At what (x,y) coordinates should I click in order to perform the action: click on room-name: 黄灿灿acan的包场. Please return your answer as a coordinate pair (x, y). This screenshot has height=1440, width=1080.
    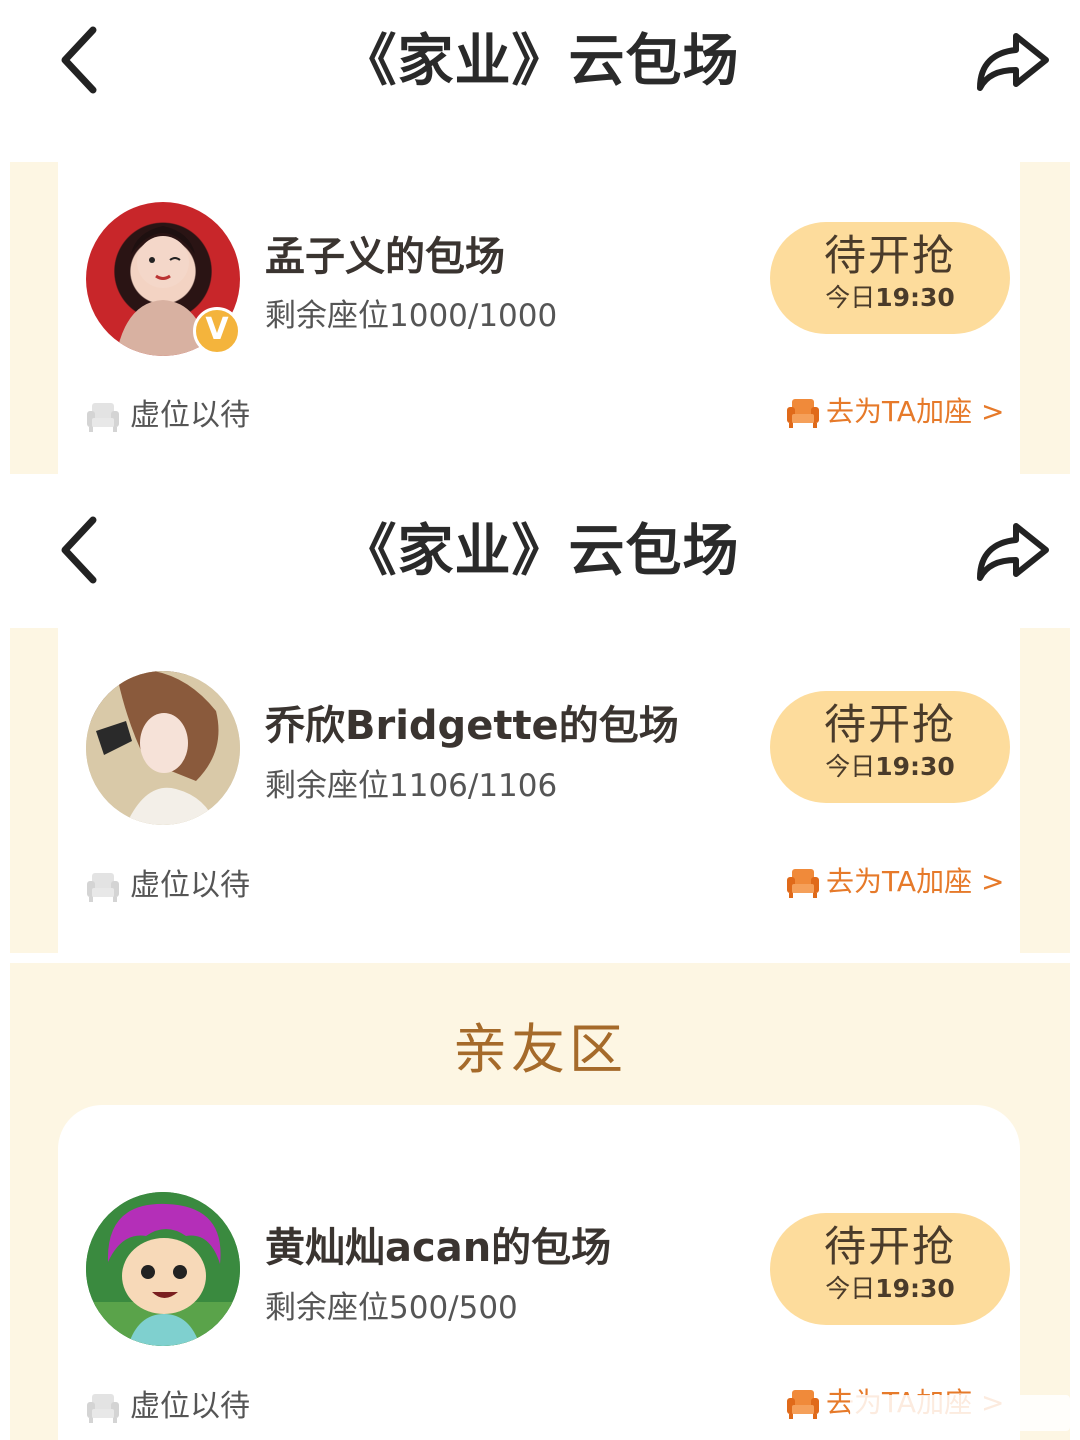
    Looking at the image, I should click on (438, 1244).